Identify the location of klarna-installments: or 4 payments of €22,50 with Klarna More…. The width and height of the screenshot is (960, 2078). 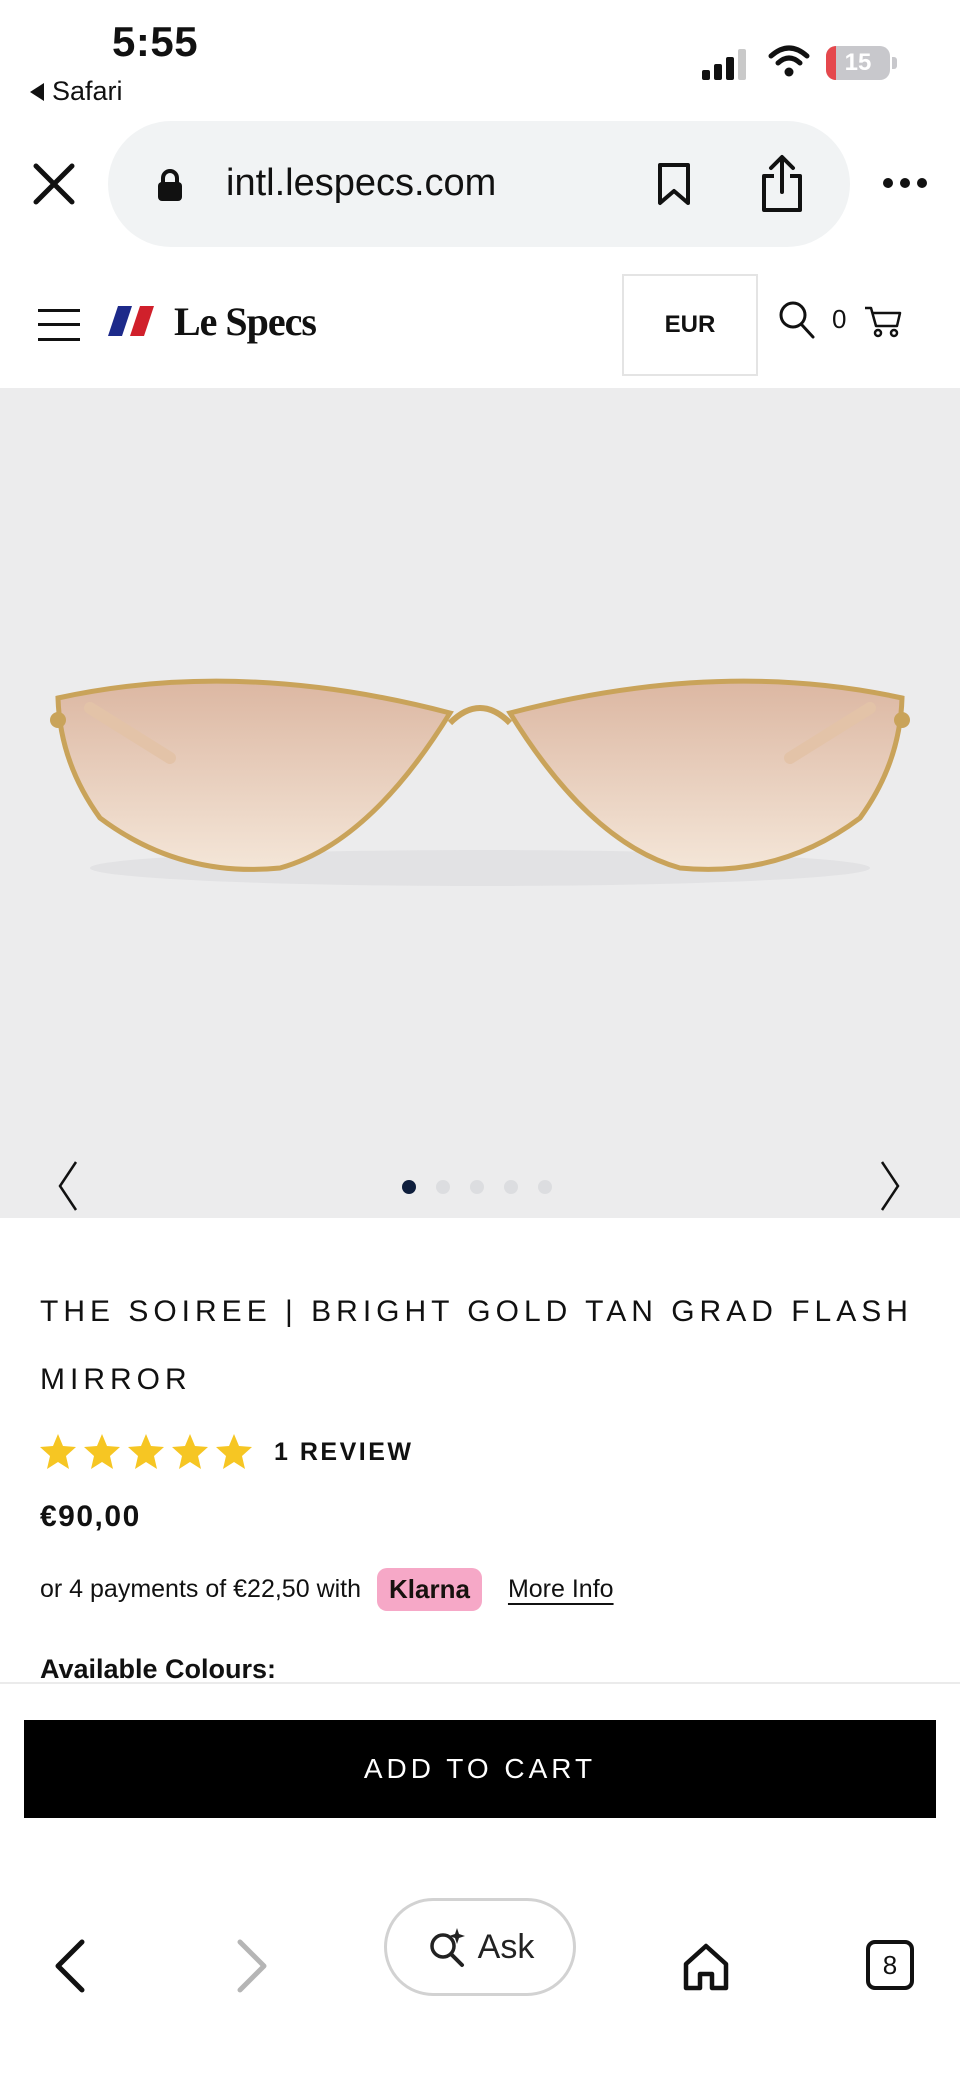
(327, 1589).